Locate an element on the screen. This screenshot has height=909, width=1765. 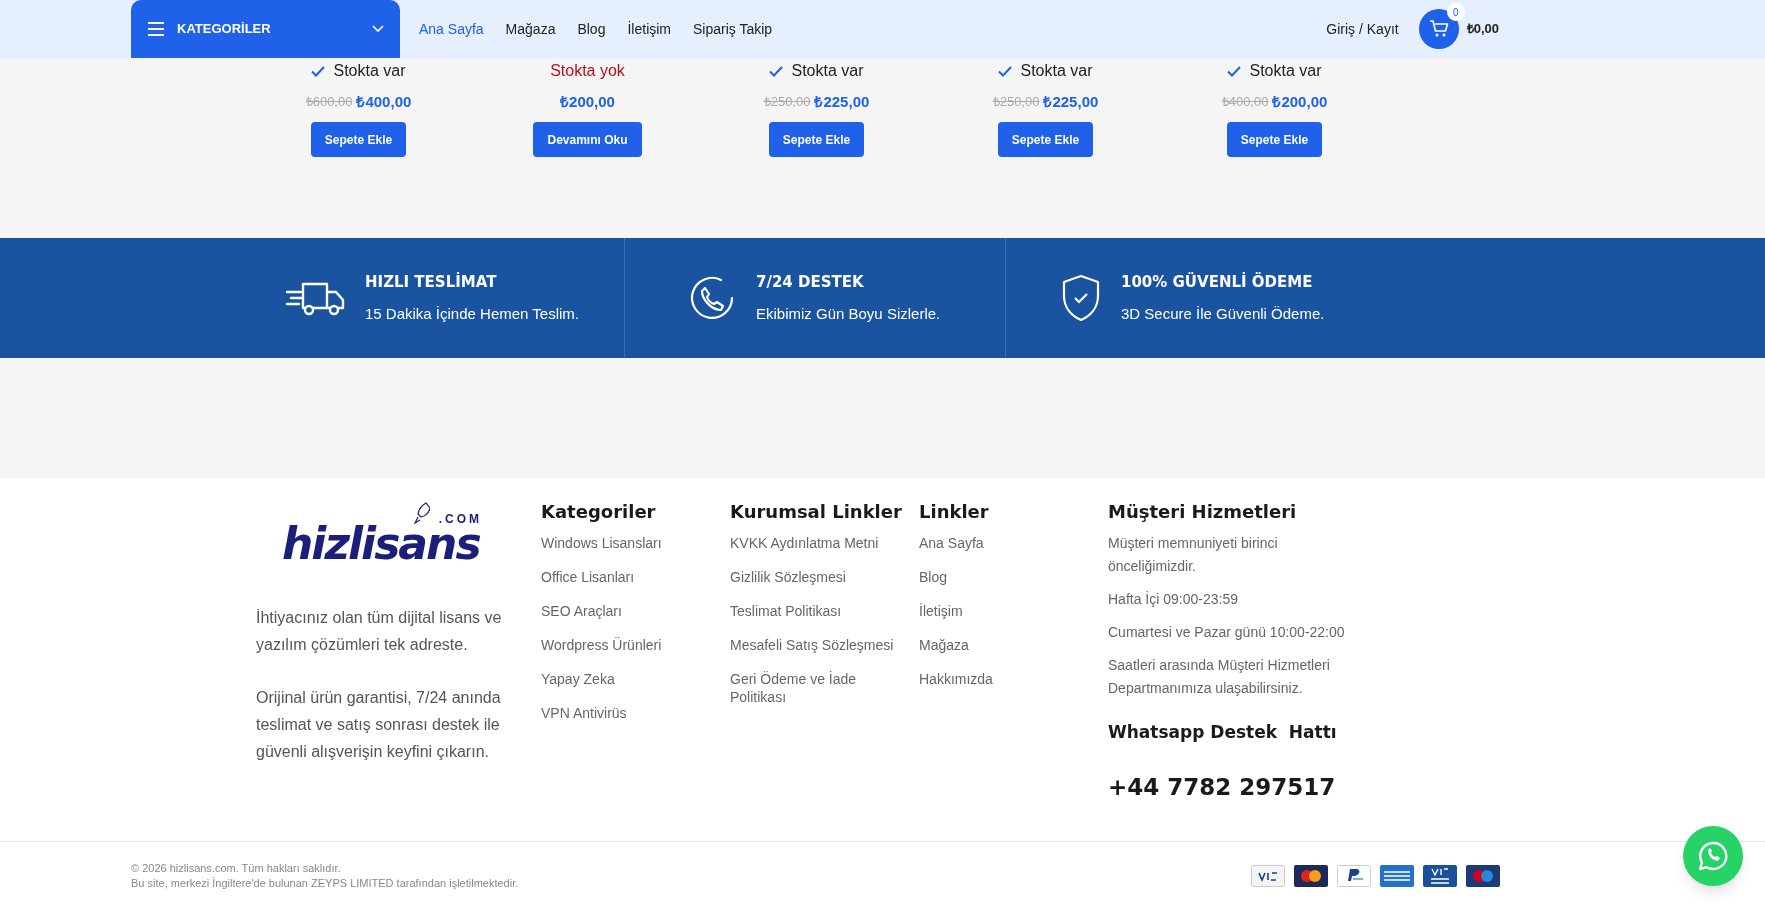
footer-link: Ana Sayfa is located at coordinates (1003, 543).